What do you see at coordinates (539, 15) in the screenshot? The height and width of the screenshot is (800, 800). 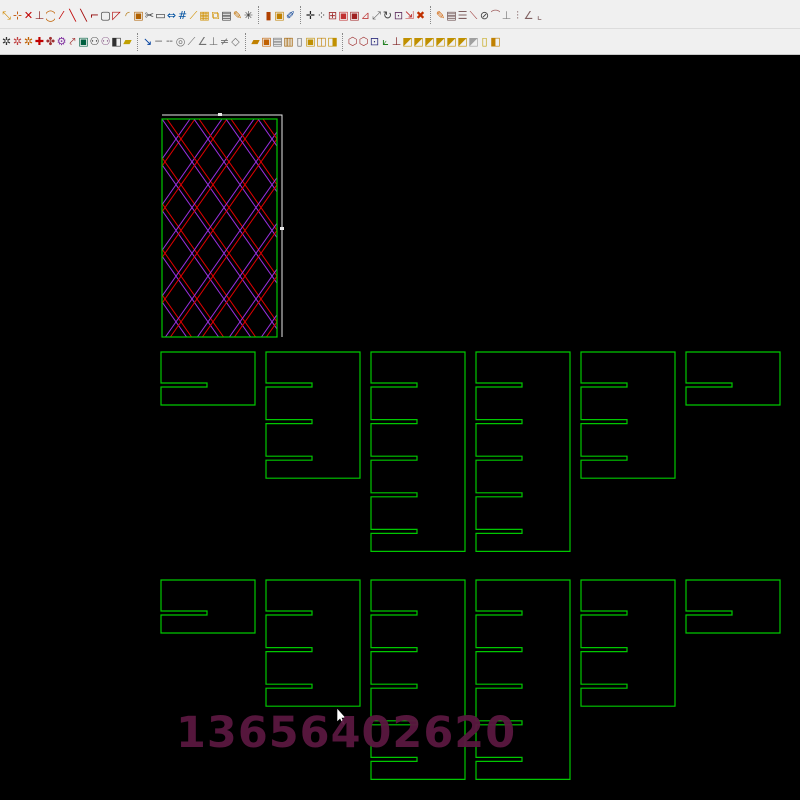 I see `corner-icon: ⌞` at bounding box center [539, 15].